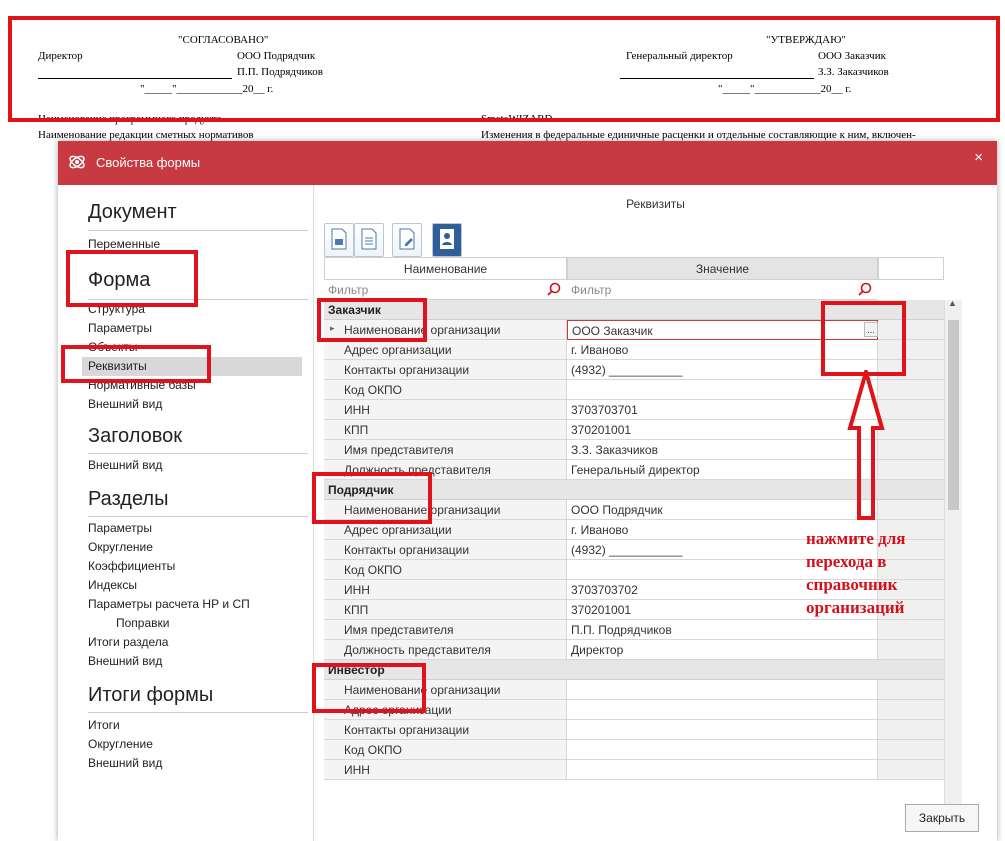 The width and height of the screenshot is (1005, 841). Describe the element at coordinates (197, 604) in the screenshot. I see `nav-item-overhead-params: Параметры расчета НР и СП` at that location.